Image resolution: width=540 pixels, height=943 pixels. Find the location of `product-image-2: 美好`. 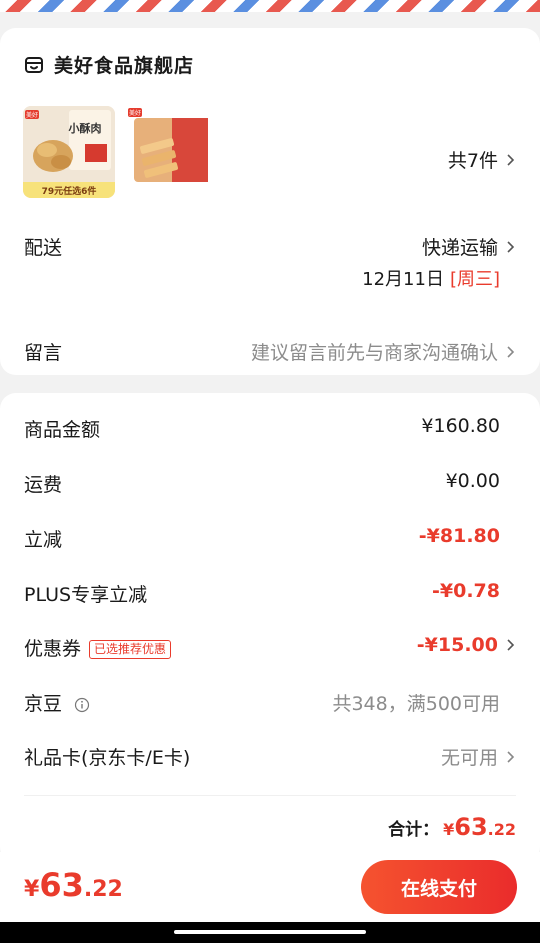

product-image-2: 美好 is located at coordinates (172, 152).